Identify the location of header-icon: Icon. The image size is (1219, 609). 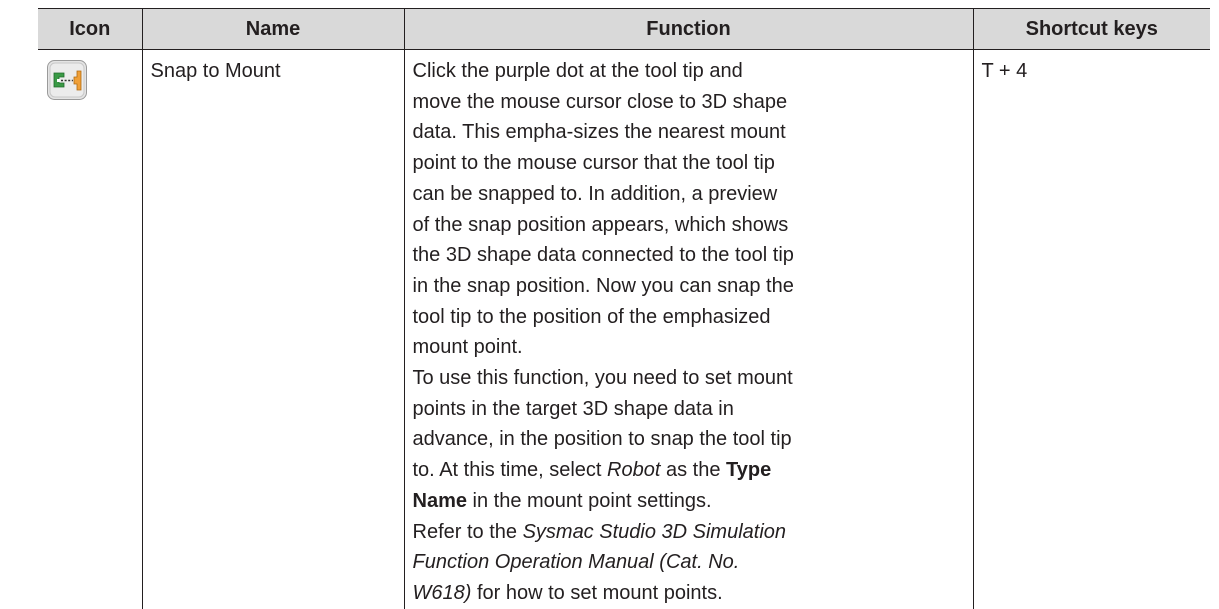
(90, 29).